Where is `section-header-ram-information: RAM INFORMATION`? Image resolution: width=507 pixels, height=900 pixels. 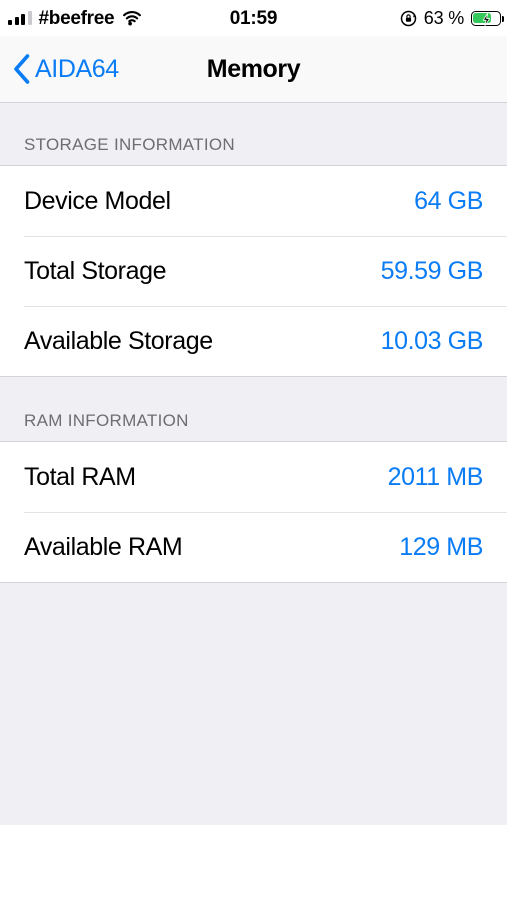 section-header-ram-information: RAM INFORMATION is located at coordinates (253, 409).